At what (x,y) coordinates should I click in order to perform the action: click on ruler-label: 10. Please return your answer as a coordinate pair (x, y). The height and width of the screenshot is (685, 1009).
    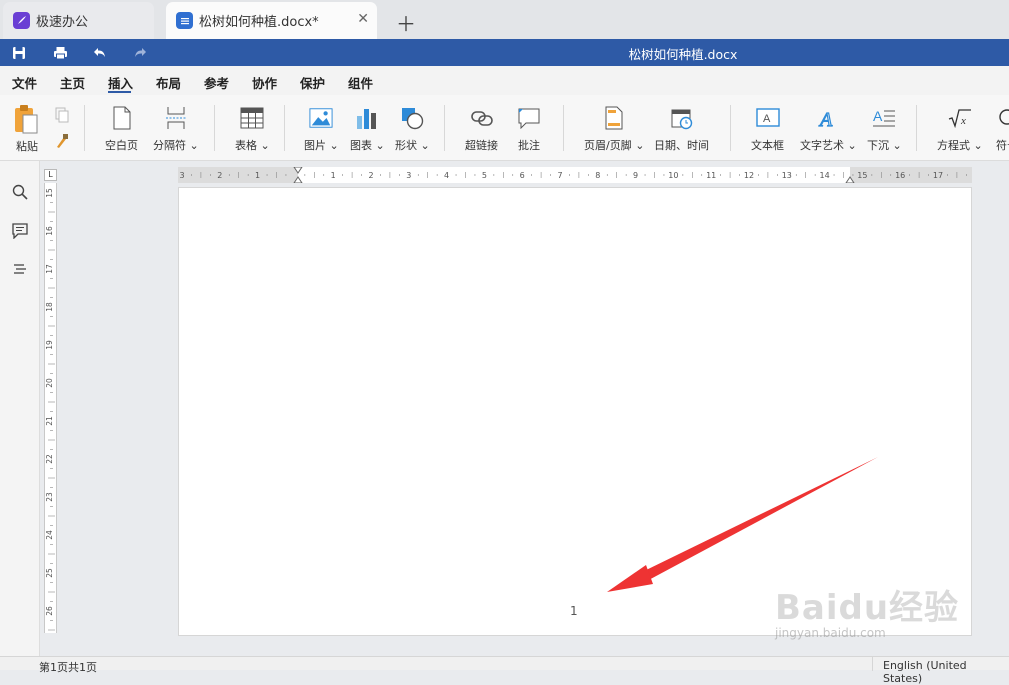
    Looking at the image, I should click on (673, 175).